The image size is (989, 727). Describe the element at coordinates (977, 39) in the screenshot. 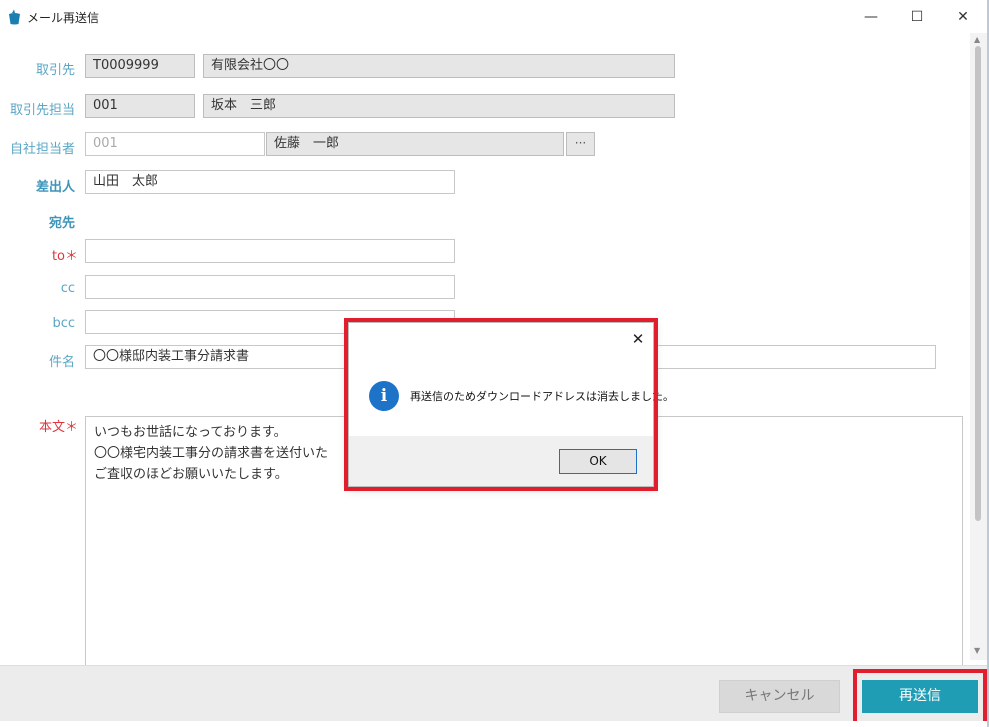

I see `scroll-up-icon: ▲` at that location.